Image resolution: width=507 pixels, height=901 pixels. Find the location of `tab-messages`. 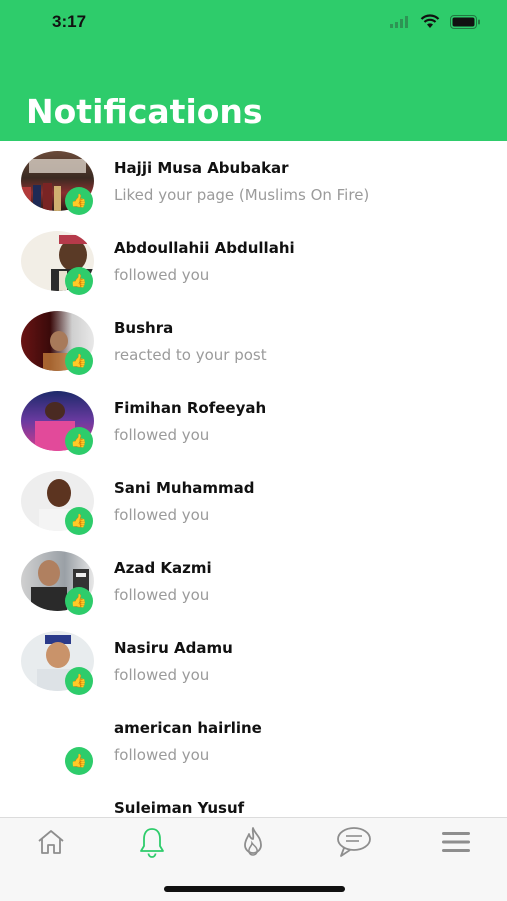

tab-messages is located at coordinates (354, 844).